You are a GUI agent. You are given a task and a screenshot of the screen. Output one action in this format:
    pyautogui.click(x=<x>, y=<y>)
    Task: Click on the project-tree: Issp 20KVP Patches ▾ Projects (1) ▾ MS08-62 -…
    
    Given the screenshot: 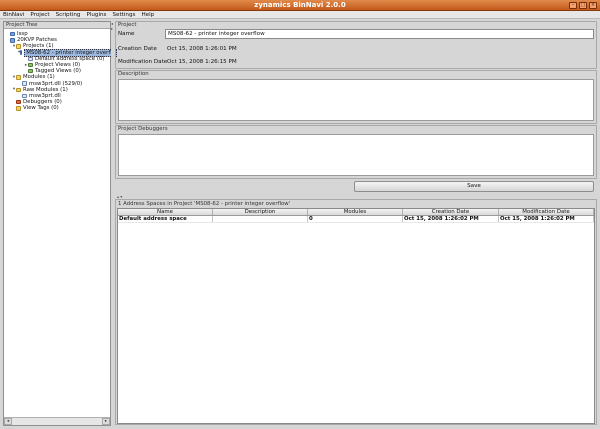 What is the action you would take?
    pyautogui.click(x=61, y=70)
    